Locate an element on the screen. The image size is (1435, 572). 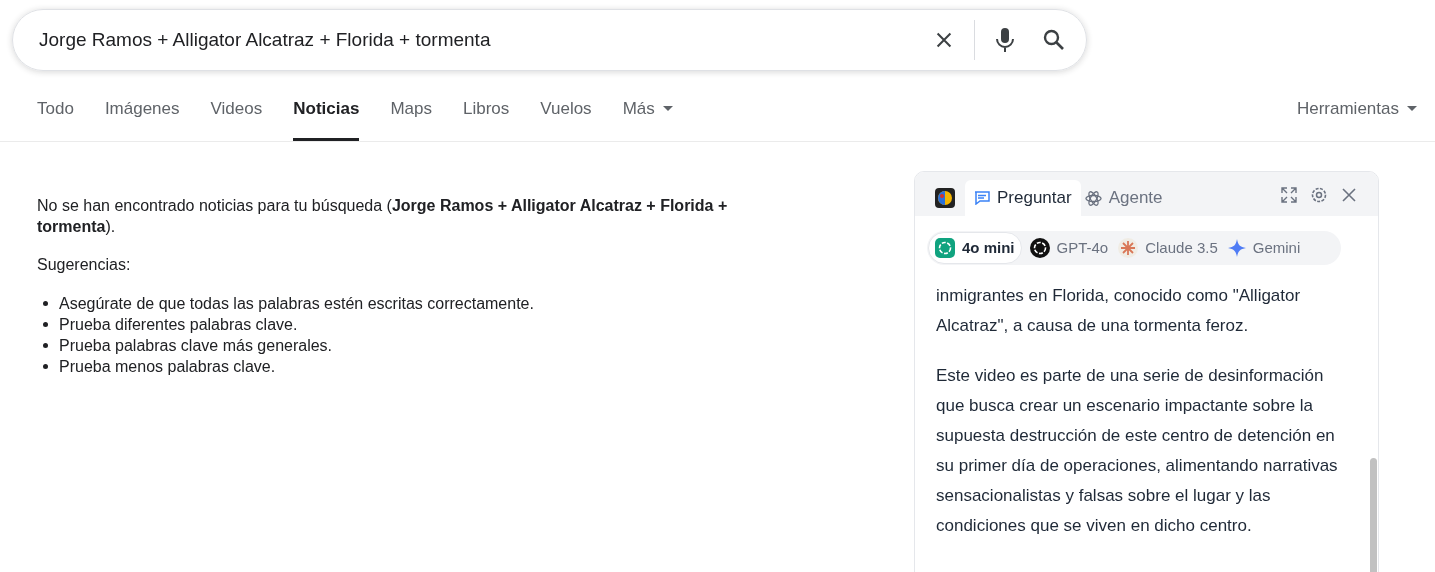
microphone-icon is located at coordinates (1005, 40).